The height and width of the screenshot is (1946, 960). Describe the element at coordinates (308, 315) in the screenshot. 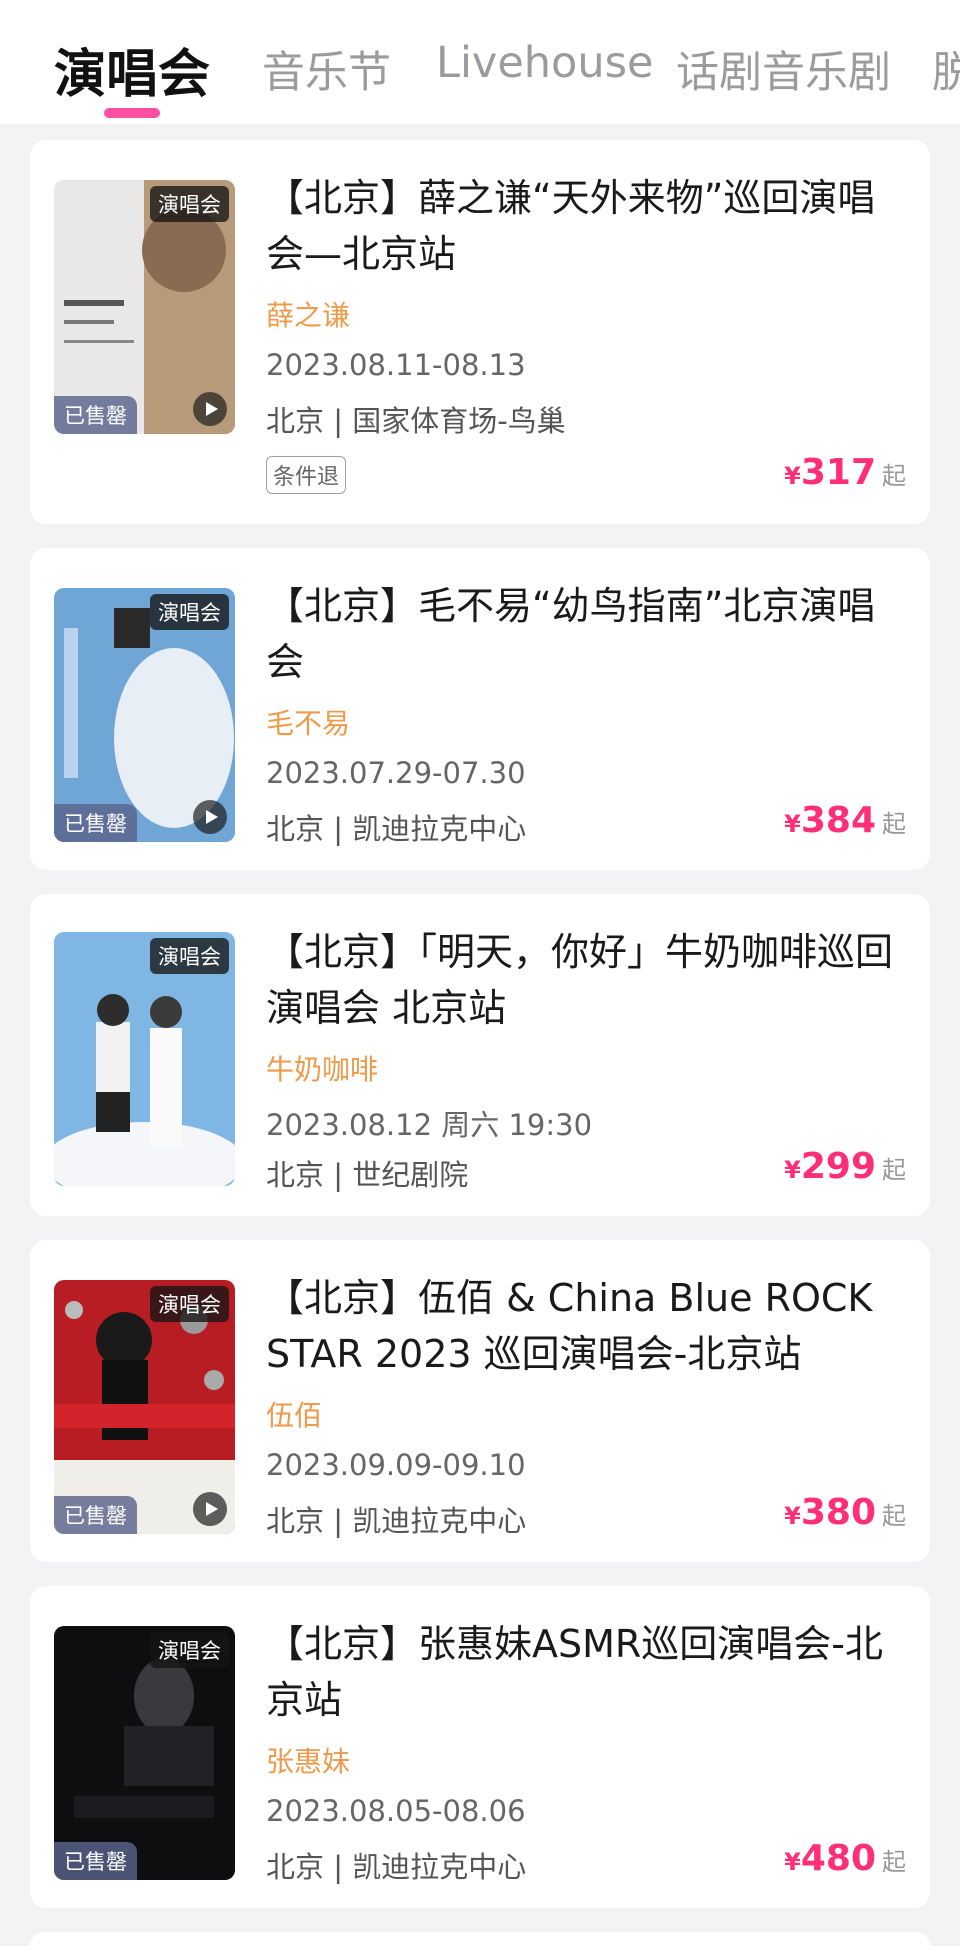

I see `event-artist: 薛之谦` at that location.